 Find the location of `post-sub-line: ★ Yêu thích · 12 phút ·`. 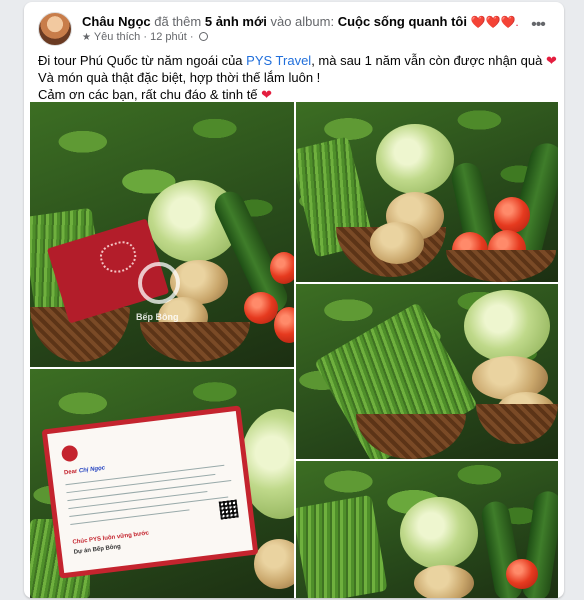

post-sub-line: ★ Yêu thích · 12 phút · is located at coordinates (145, 37).